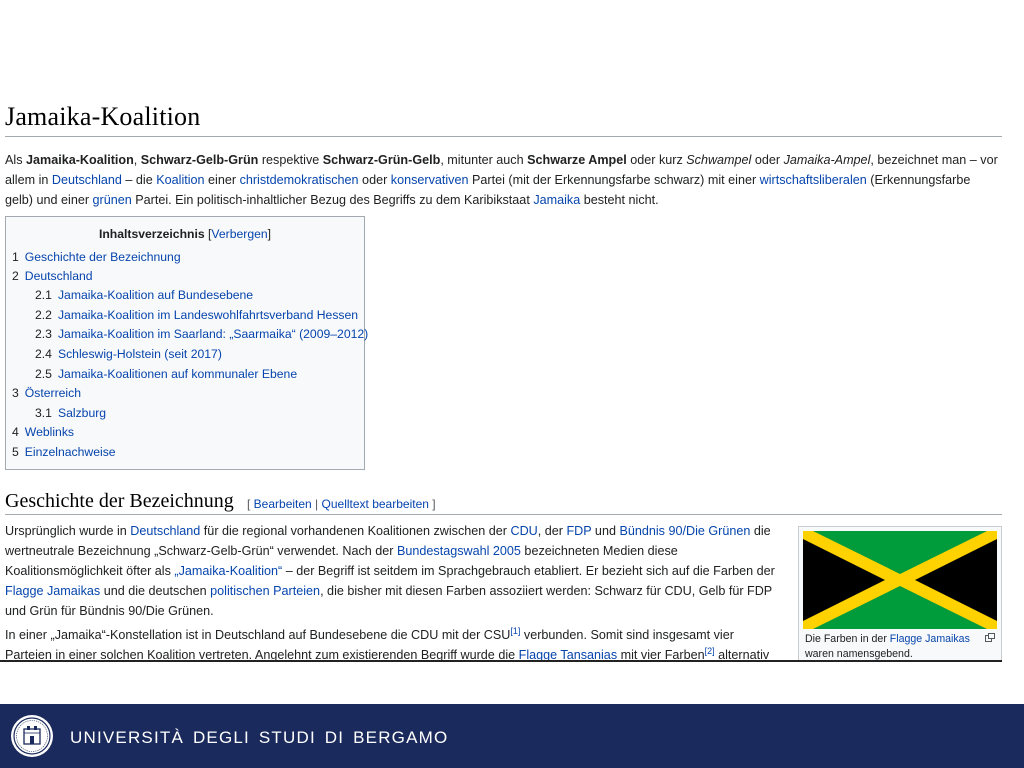  I want to click on section-heading: Geschichte der Bezeichnung, so click(119, 501).